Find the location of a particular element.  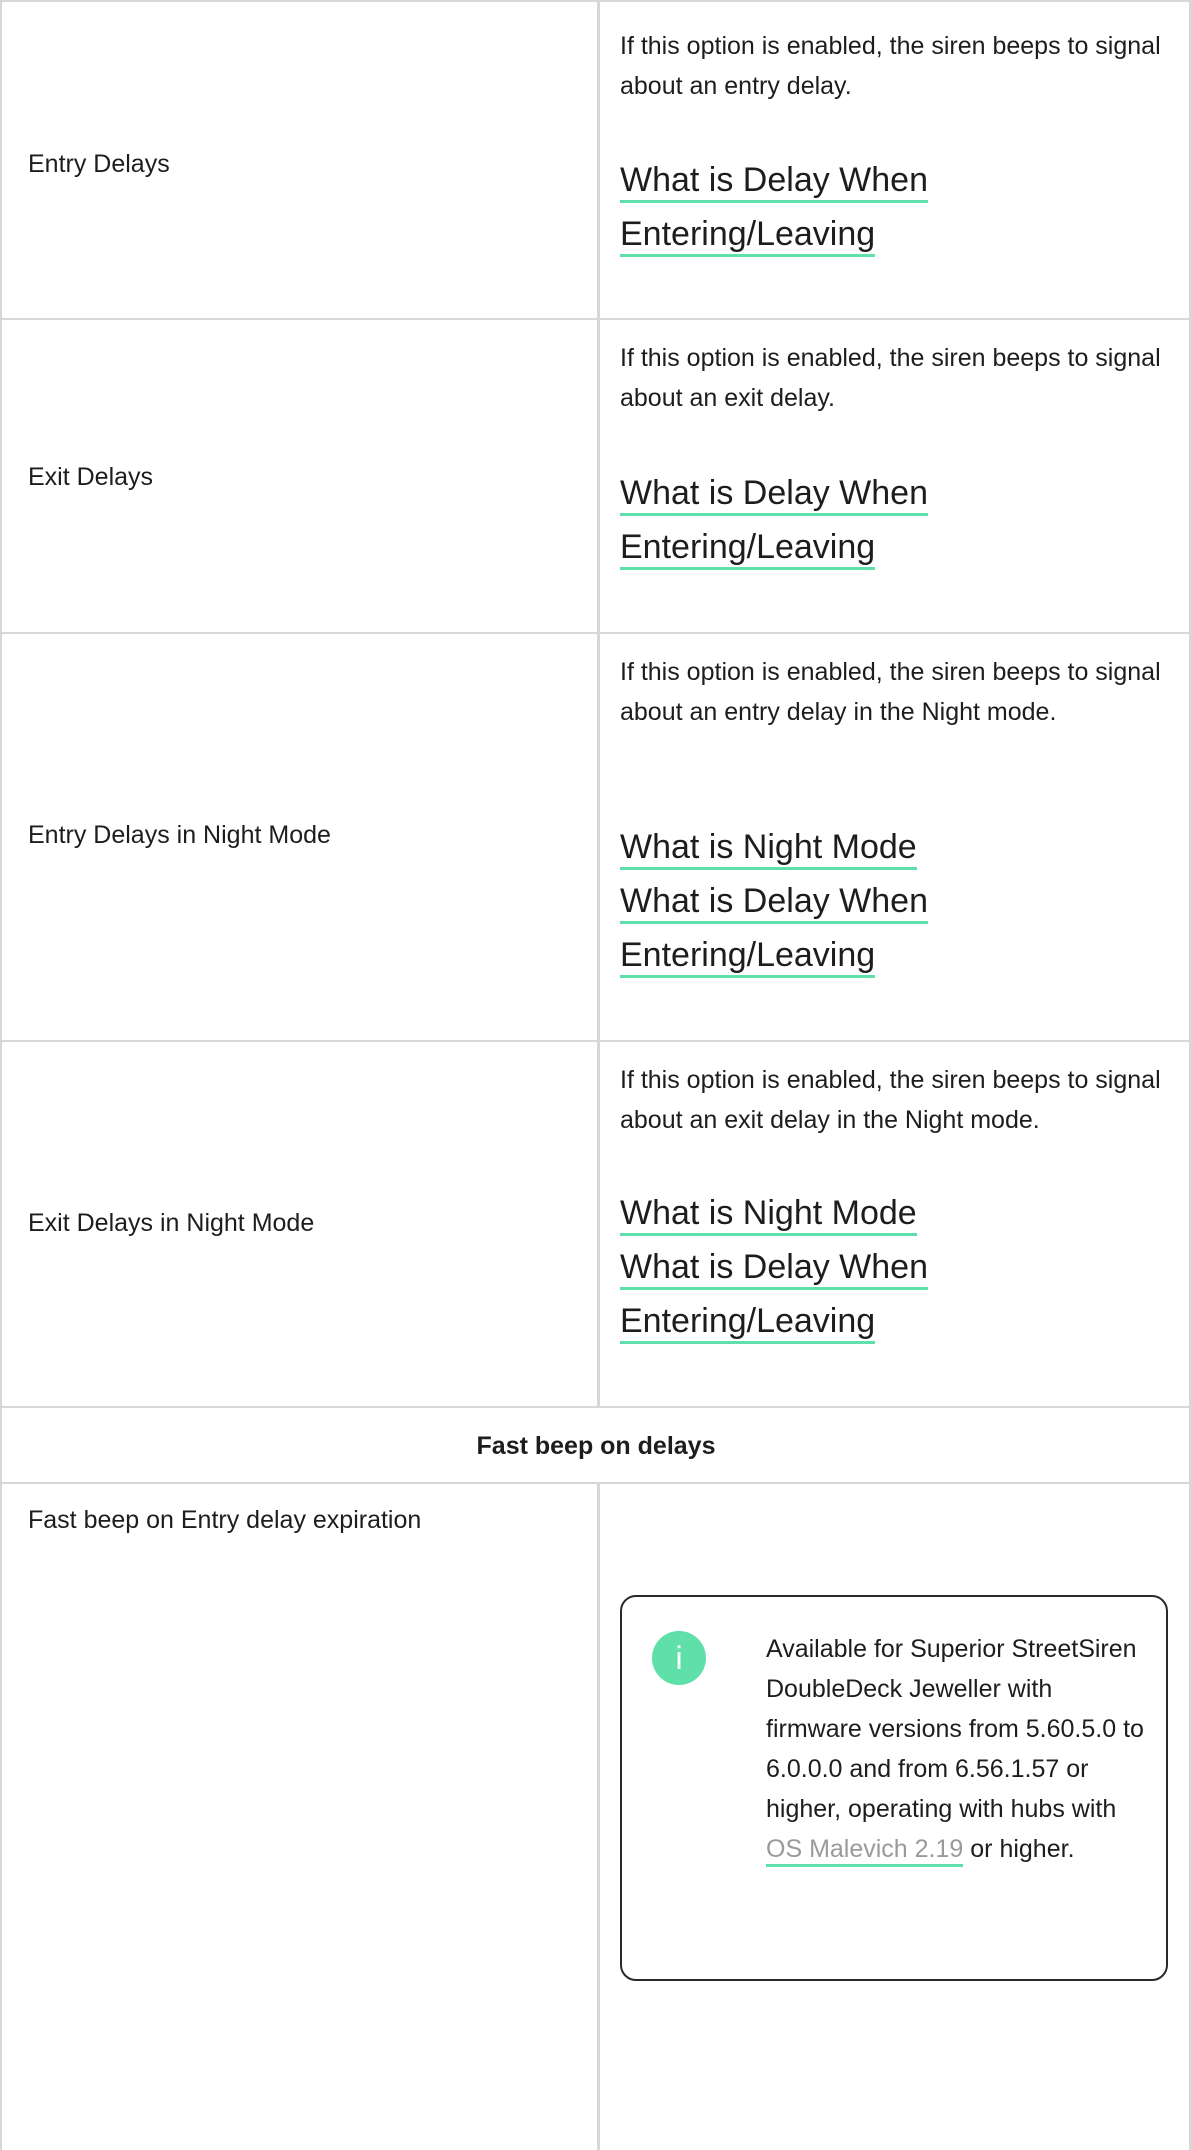

link-os-malevich: OS Malevich 2.19 is located at coordinates (865, 1851).